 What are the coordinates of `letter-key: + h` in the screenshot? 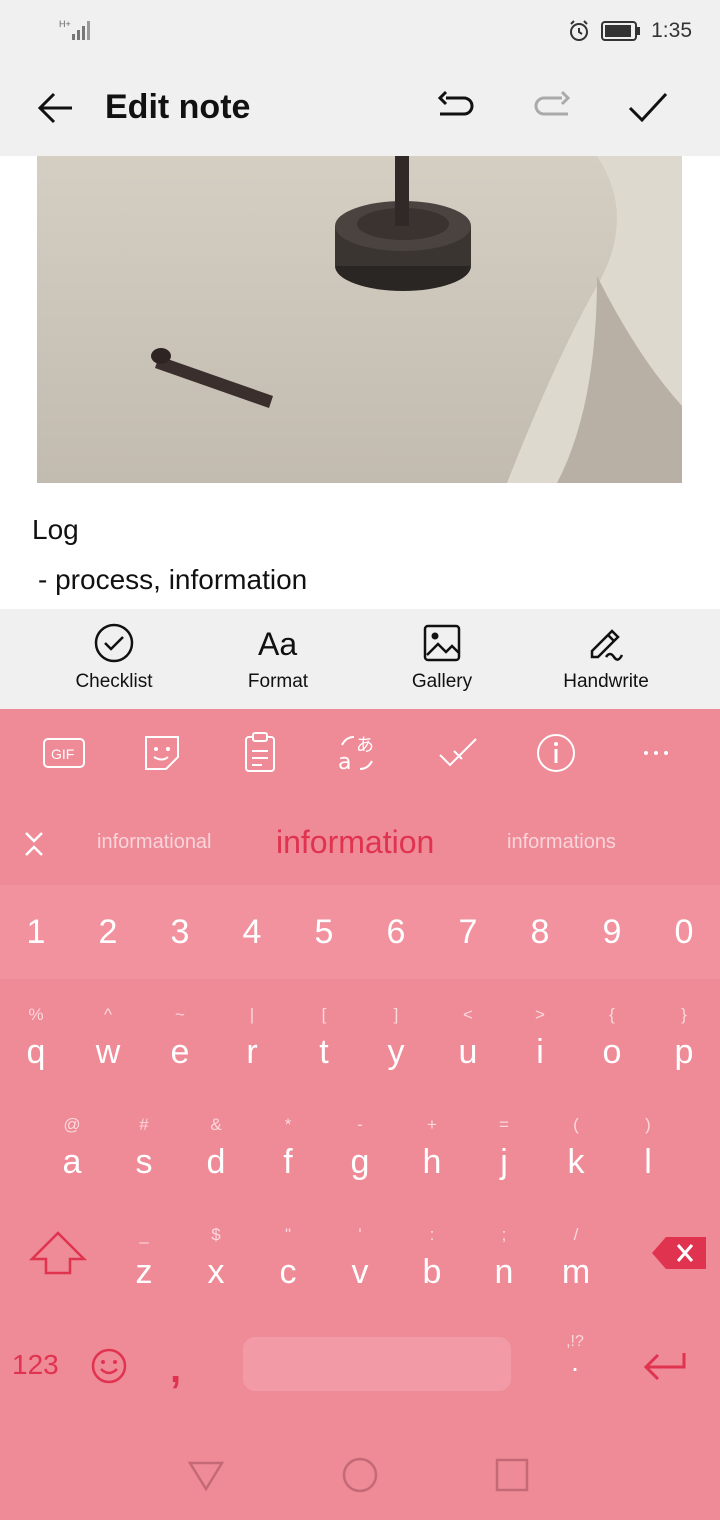 It's located at (432, 1159).